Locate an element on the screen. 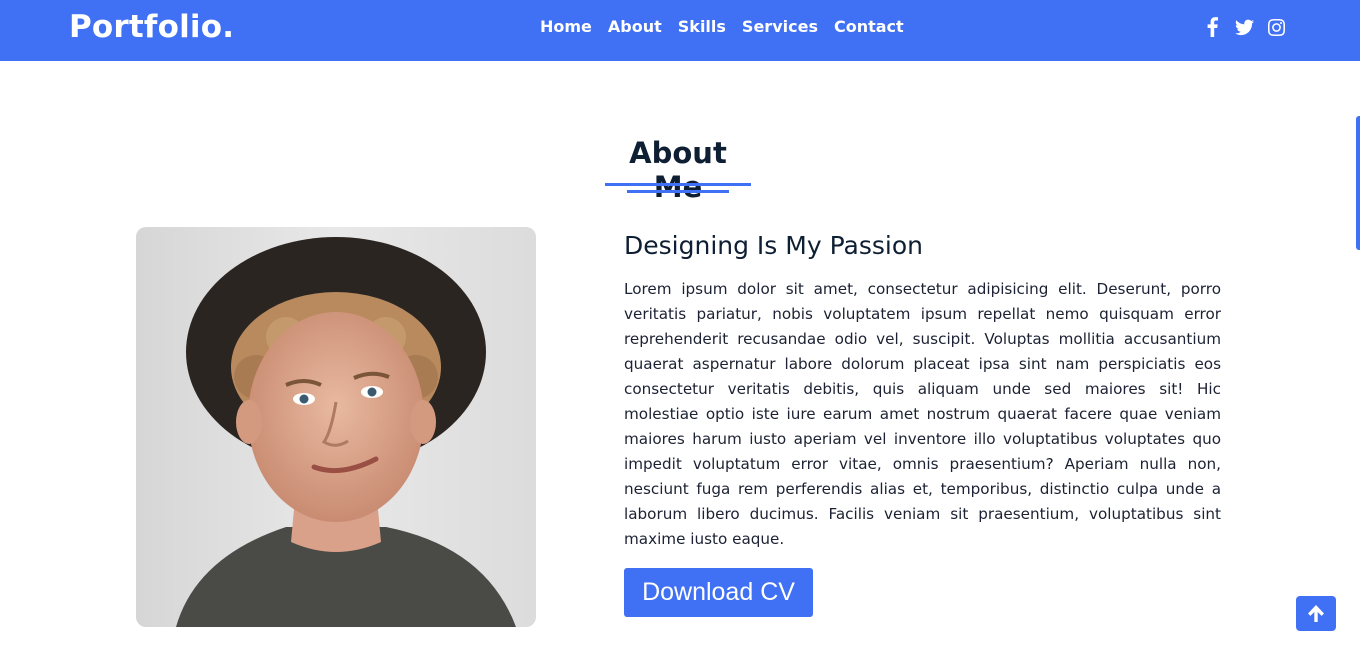 The height and width of the screenshot is (645, 1360). brand-logo: Portfolio. is located at coordinates (151, 27).